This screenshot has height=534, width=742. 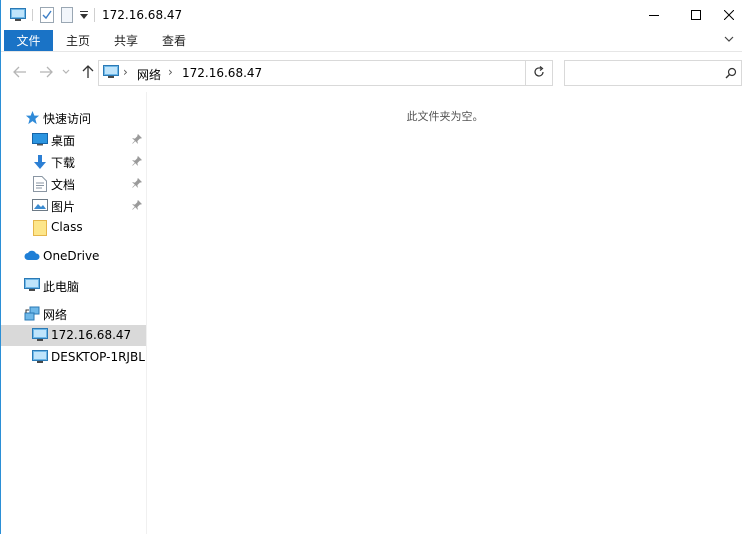 What do you see at coordinates (63, 141) in the screenshot?
I see `sidebar-label: 桌面` at bounding box center [63, 141].